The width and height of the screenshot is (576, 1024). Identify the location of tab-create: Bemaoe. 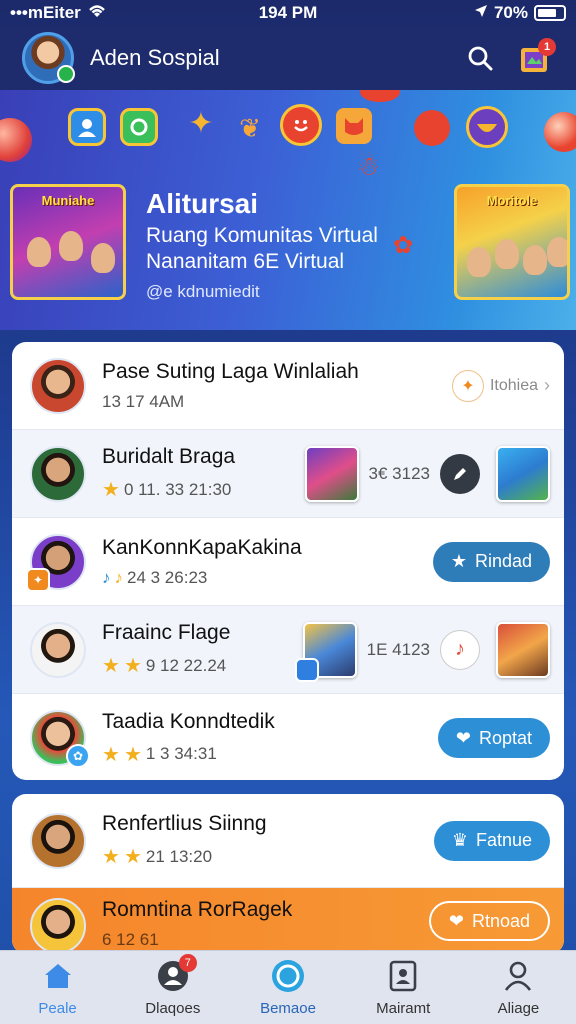
(287, 987).